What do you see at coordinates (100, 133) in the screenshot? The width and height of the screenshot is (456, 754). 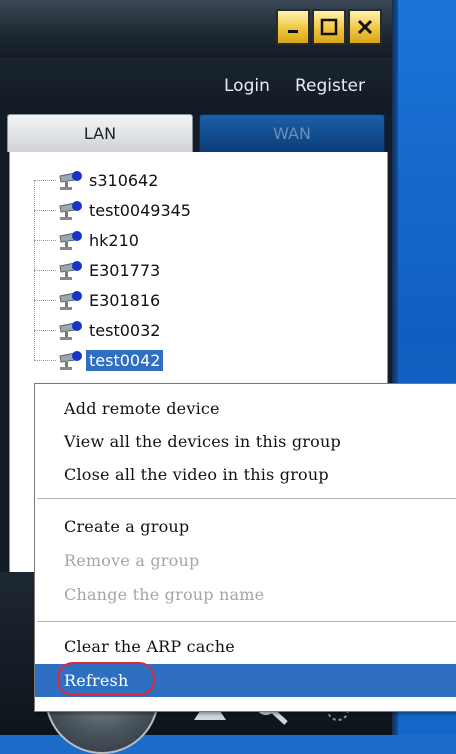 I see `tab-lan: LAN` at bounding box center [100, 133].